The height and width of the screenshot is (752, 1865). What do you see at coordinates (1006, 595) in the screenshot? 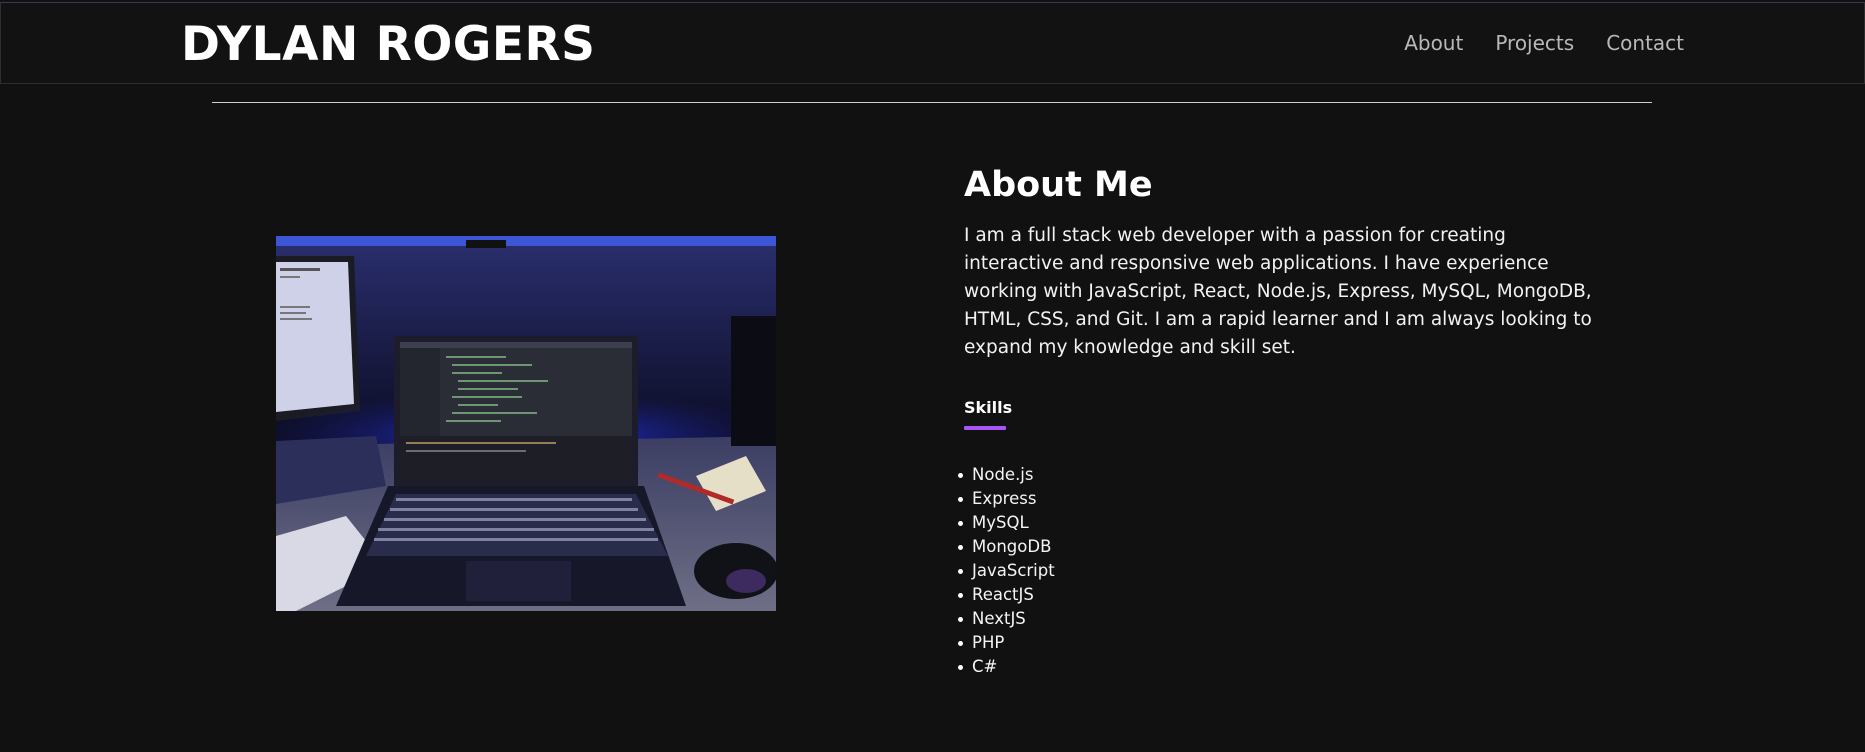
I see `list-item: ReactJS` at bounding box center [1006, 595].